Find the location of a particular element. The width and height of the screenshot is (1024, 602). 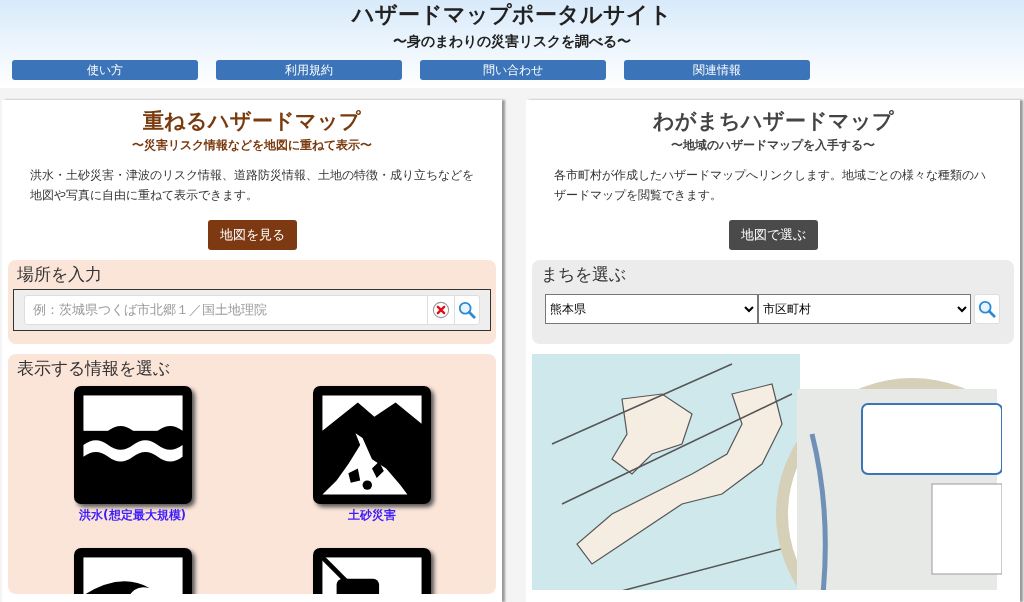

section-heading: 場所を入力 is located at coordinates (59, 274).